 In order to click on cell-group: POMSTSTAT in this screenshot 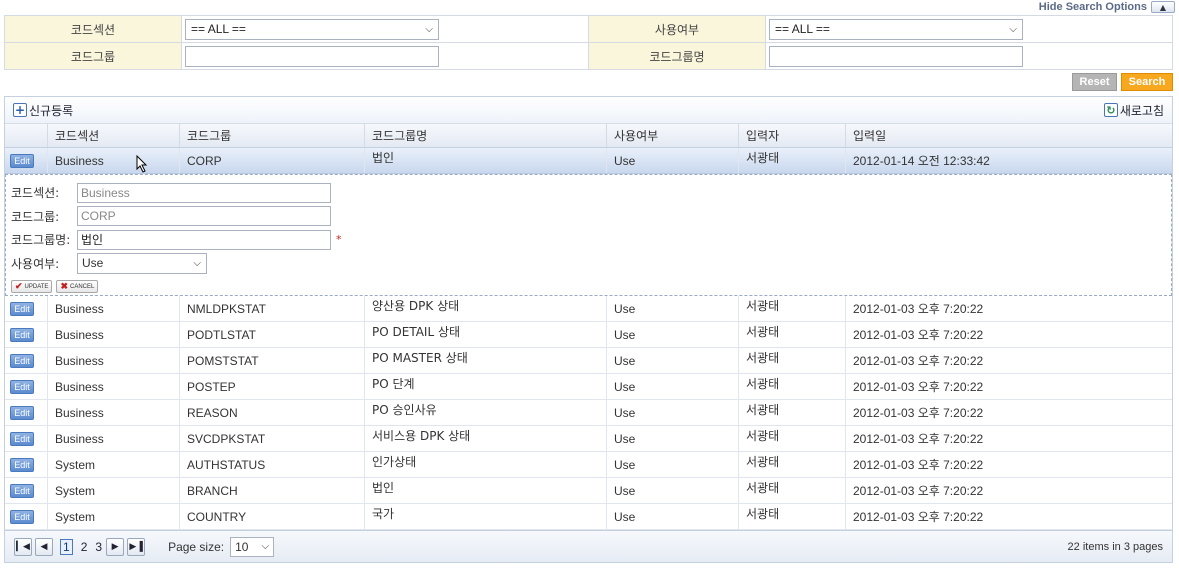, I will do `click(272, 360)`.